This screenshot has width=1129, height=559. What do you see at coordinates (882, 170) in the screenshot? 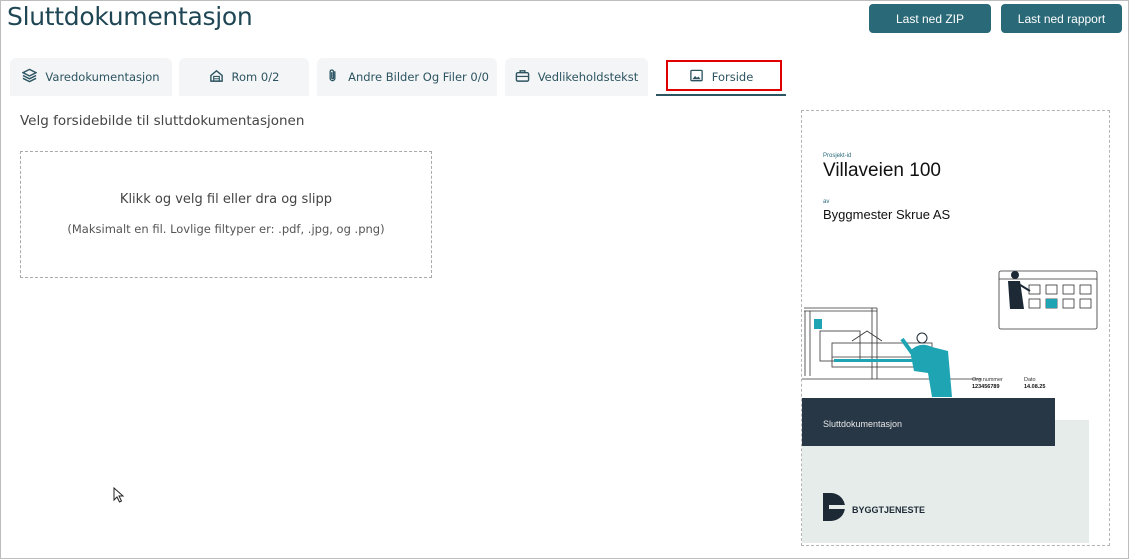
I see `preview-project-name: Villaveien 100` at bounding box center [882, 170].